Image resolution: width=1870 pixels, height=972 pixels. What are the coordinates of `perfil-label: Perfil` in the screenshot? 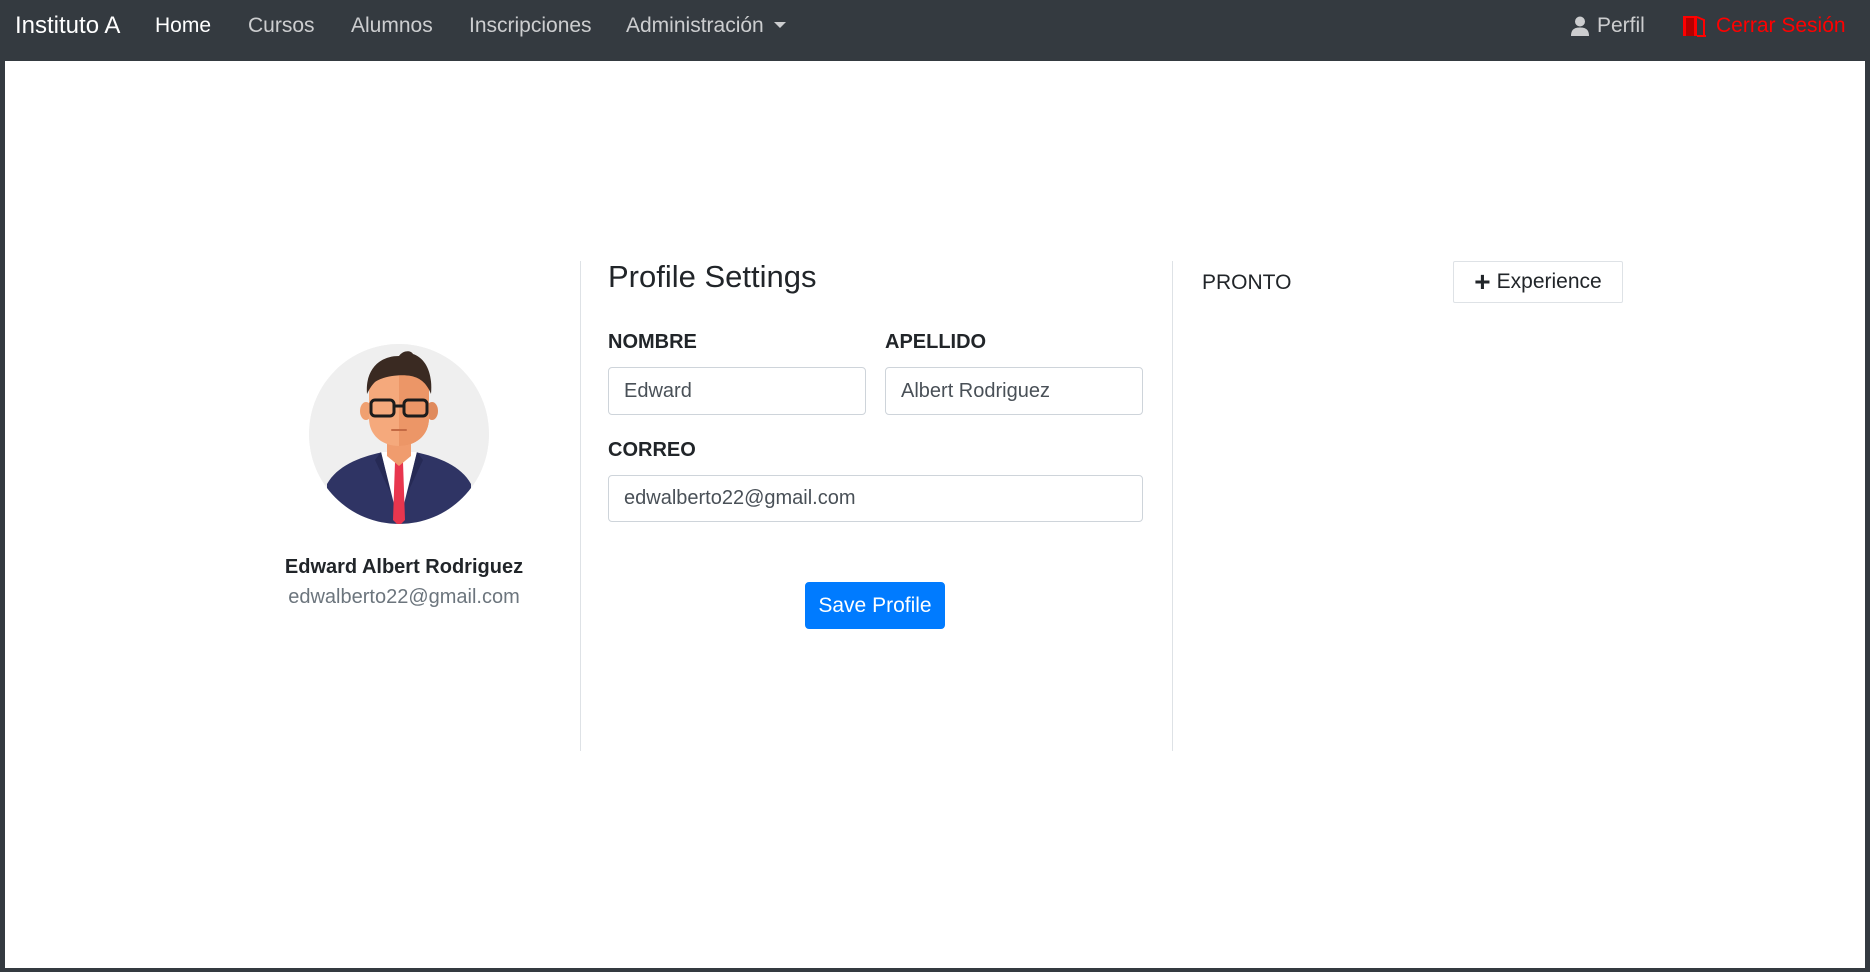 It's located at (1621, 25).